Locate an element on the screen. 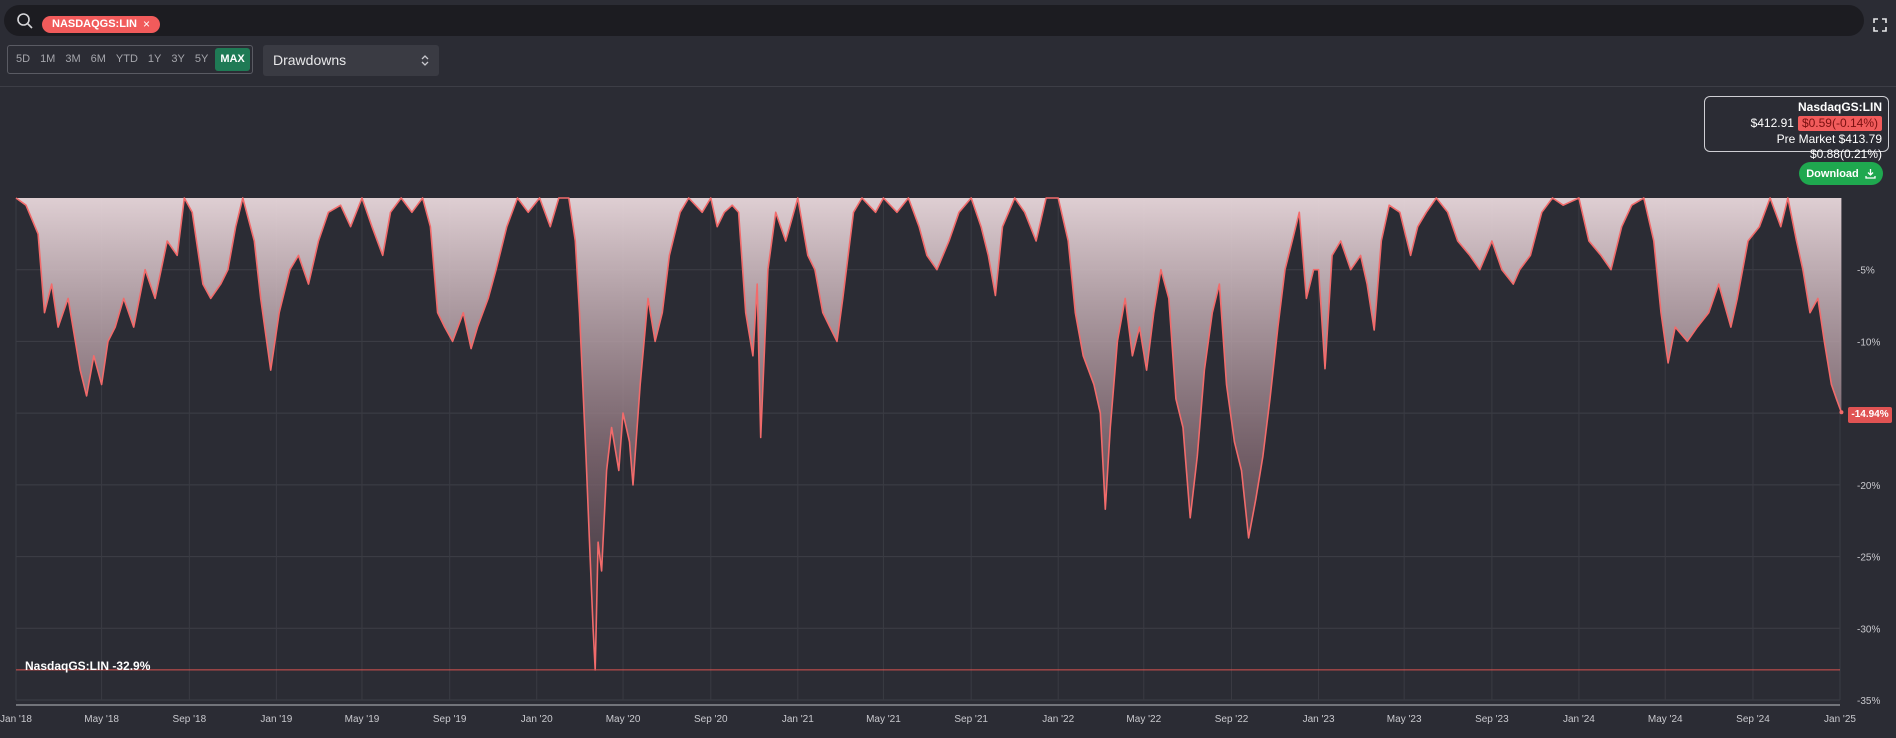  quote-change-badge: $0.59(-0.14%) is located at coordinates (1839, 123).